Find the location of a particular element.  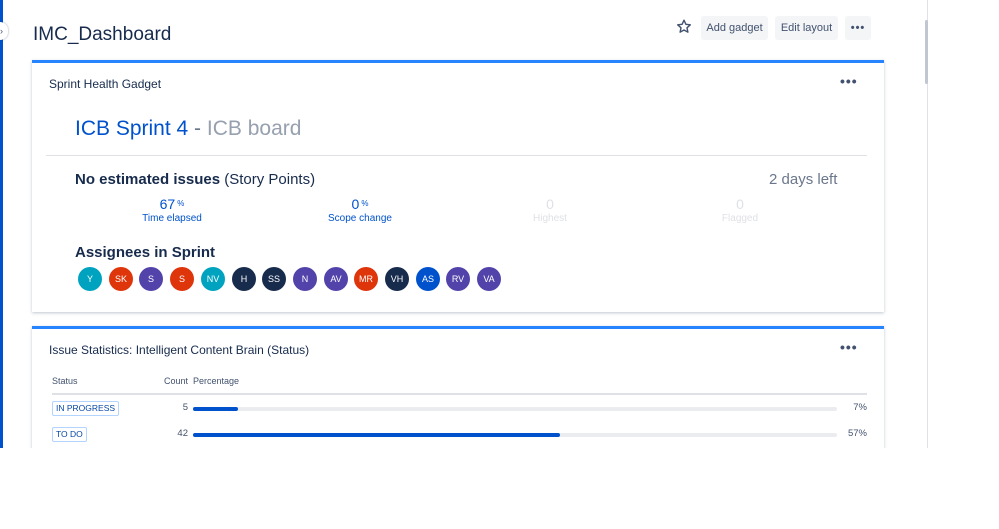

sidebar-expand-icon: › is located at coordinates (4, 31).